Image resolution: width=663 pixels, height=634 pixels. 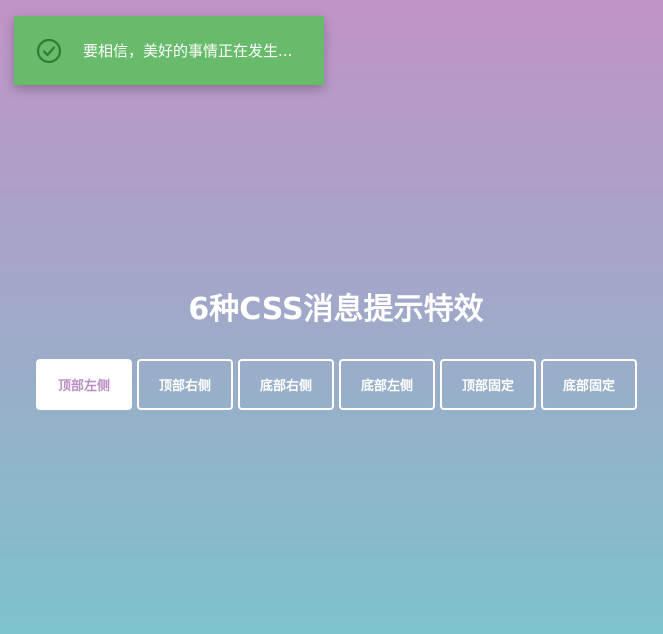 What do you see at coordinates (336, 384) in the screenshot?
I see `effect-button-group: 顶部左侧 顶部右侧 底部右侧 底部左侧 顶部固定 底部固定` at bounding box center [336, 384].